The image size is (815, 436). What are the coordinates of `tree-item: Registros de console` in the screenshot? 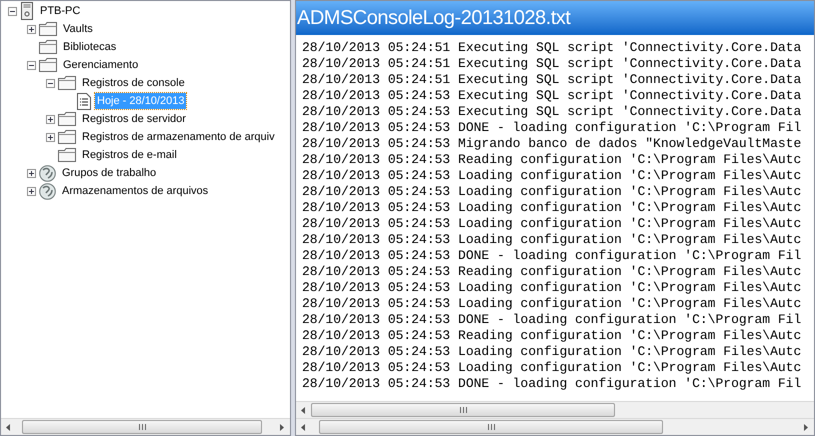 It's located at (133, 83).